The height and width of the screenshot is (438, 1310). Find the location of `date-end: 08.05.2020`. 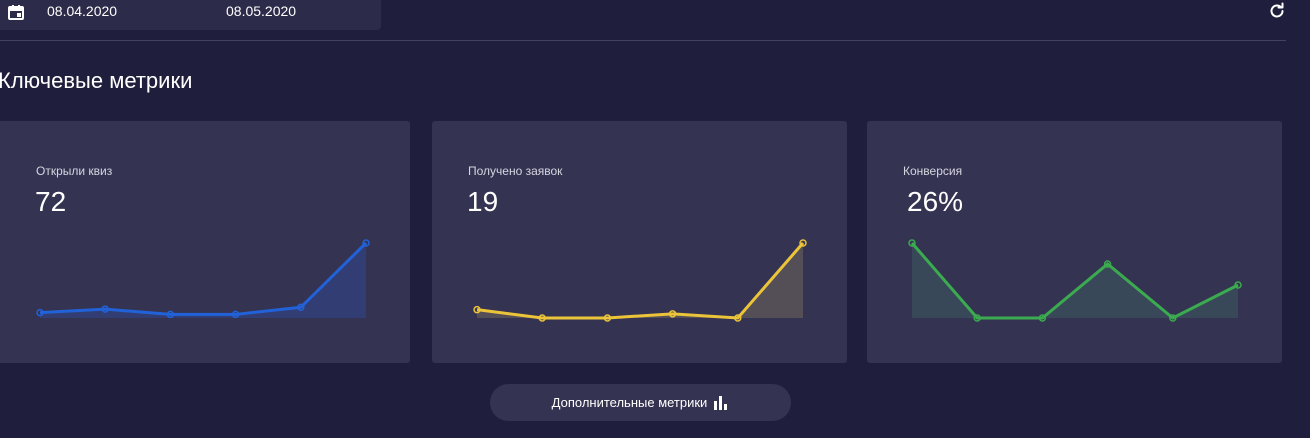

date-end: 08.05.2020 is located at coordinates (261, 11).